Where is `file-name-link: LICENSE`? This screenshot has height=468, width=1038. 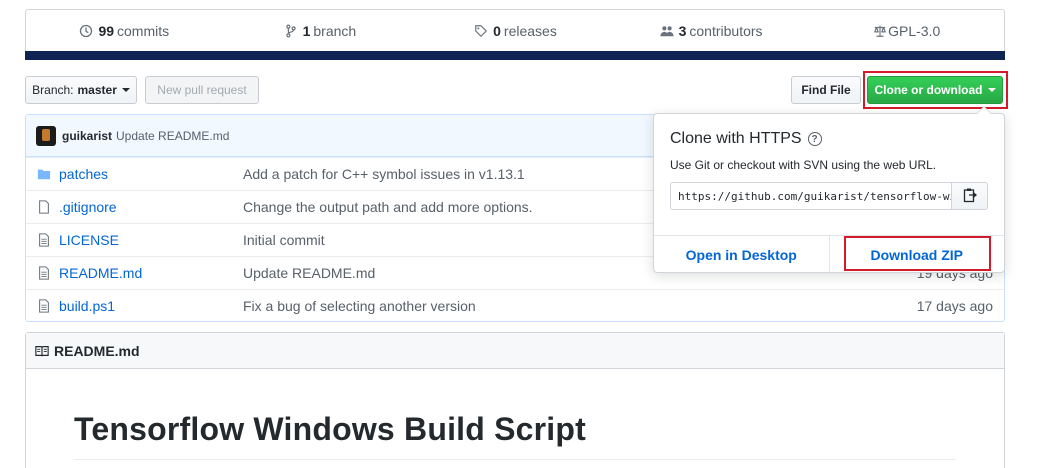 file-name-link: LICENSE is located at coordinates (151, 240).